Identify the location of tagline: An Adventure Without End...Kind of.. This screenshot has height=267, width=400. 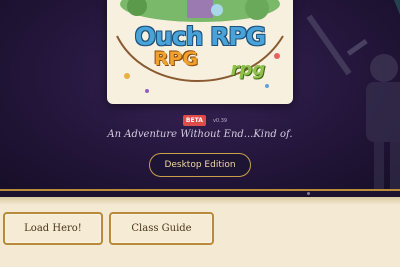
(200, 134).